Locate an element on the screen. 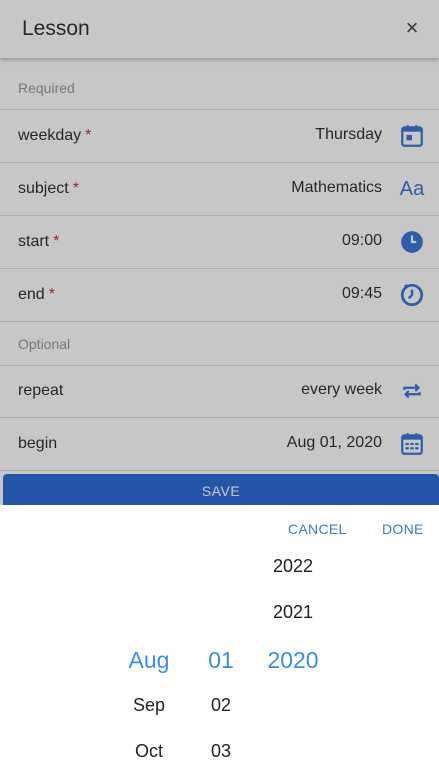 The height and width of the screenshot is (781, 439). save-button: SAVE is located at coordinates (221, 491).